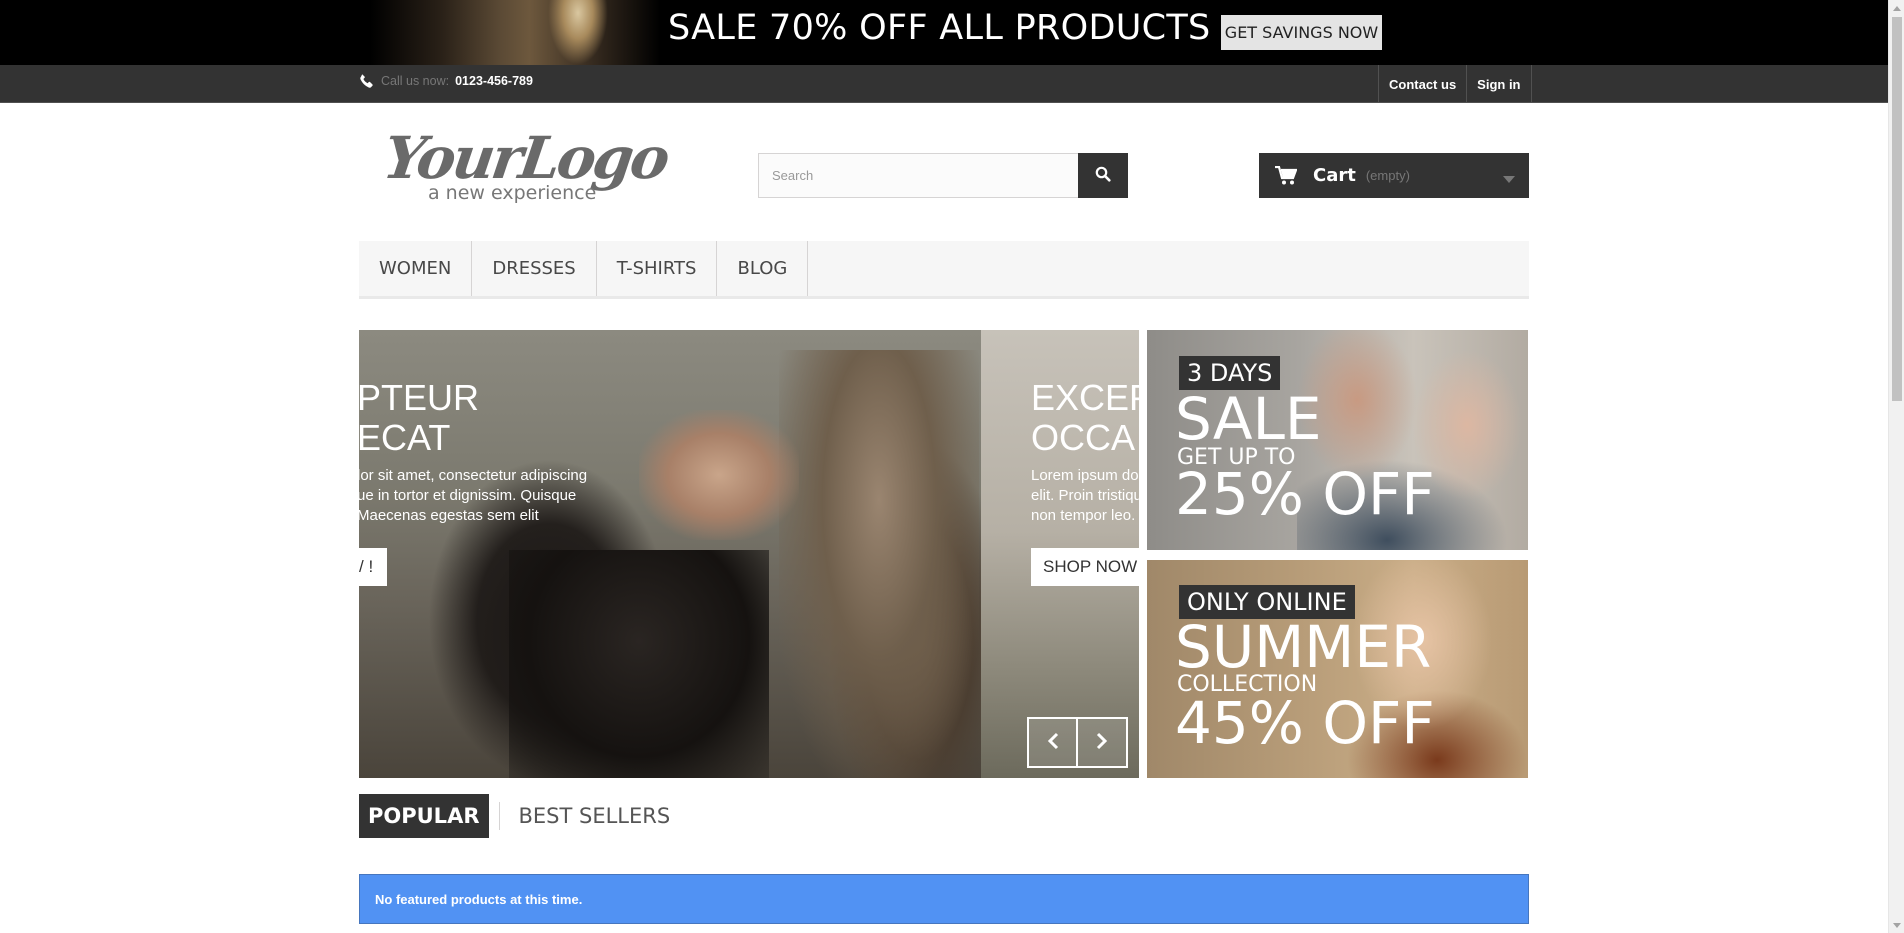 The image size is (1904, 933). I want to click on product-tabs: POPULAR BEST SELLERS, so click(519, 816).